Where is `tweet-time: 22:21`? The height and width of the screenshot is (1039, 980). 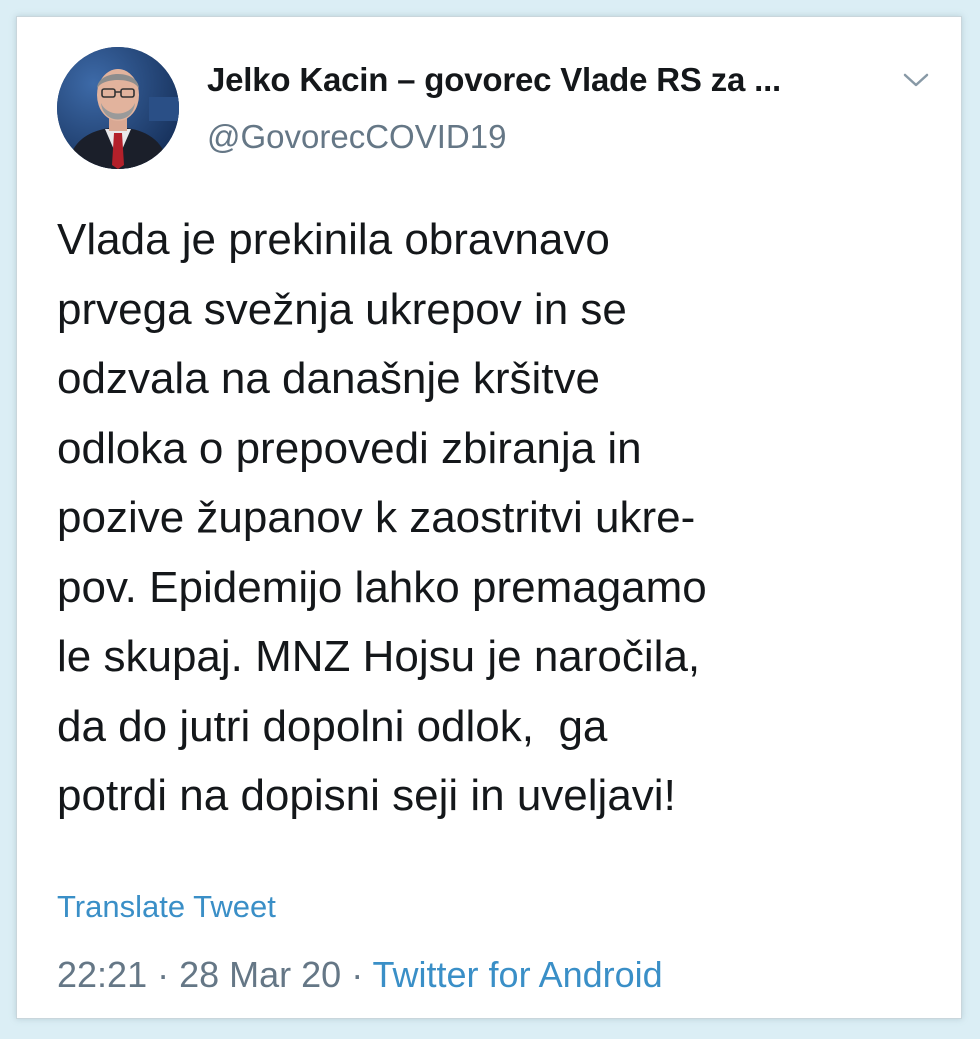 tweet-time: 22:21 is located at coordinates (102, 974).